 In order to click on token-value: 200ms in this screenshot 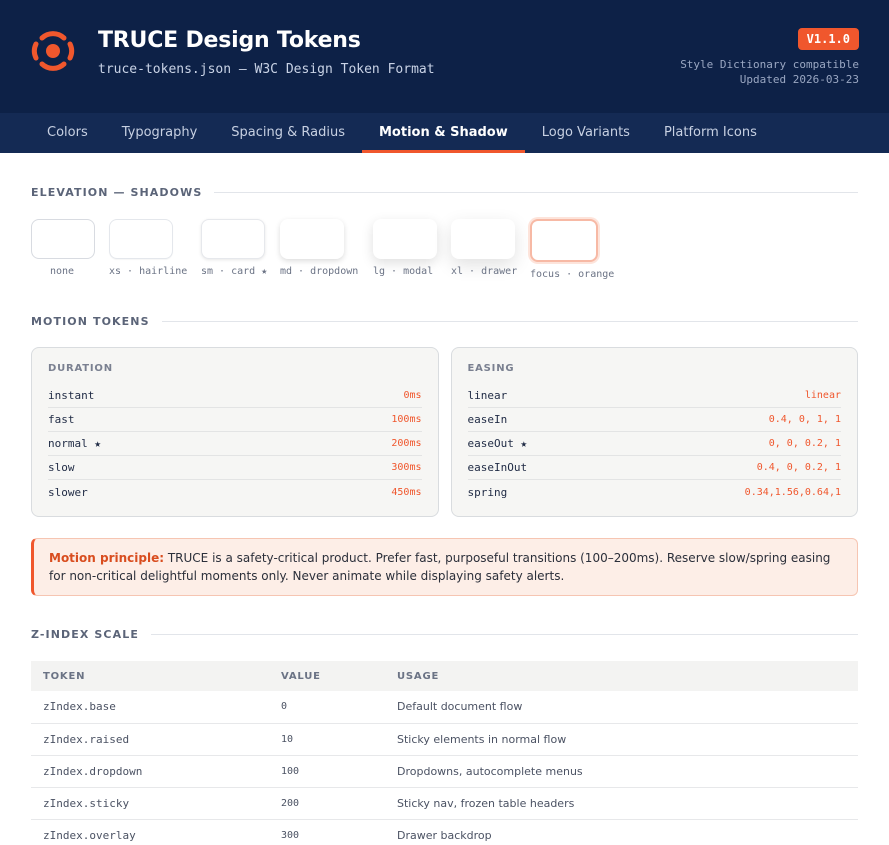, I will do `click(406, 443)`.